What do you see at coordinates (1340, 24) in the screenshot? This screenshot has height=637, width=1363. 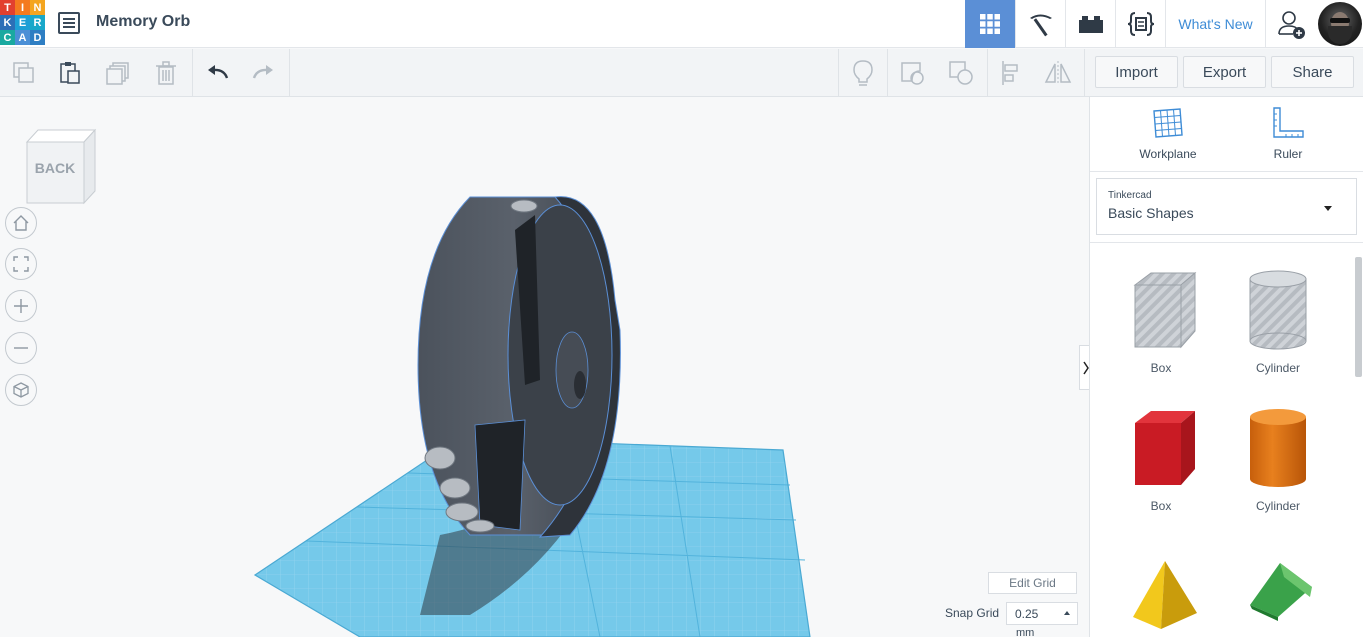 I see `avatar` at bounding box center [1340, 24].